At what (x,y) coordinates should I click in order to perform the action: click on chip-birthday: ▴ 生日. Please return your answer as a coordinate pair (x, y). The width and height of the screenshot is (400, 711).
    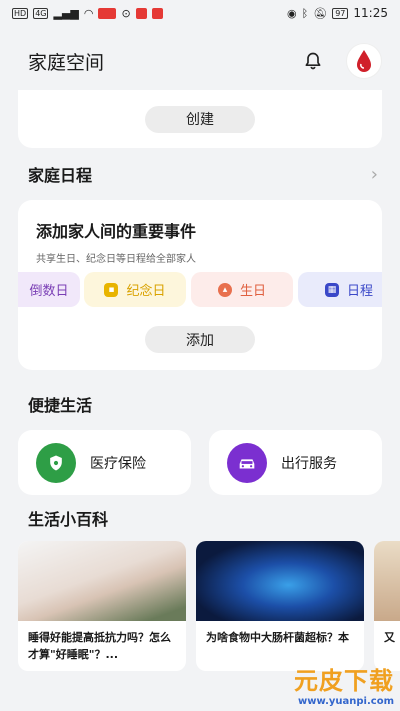
    Looking at the image, I should click on (242, 289).